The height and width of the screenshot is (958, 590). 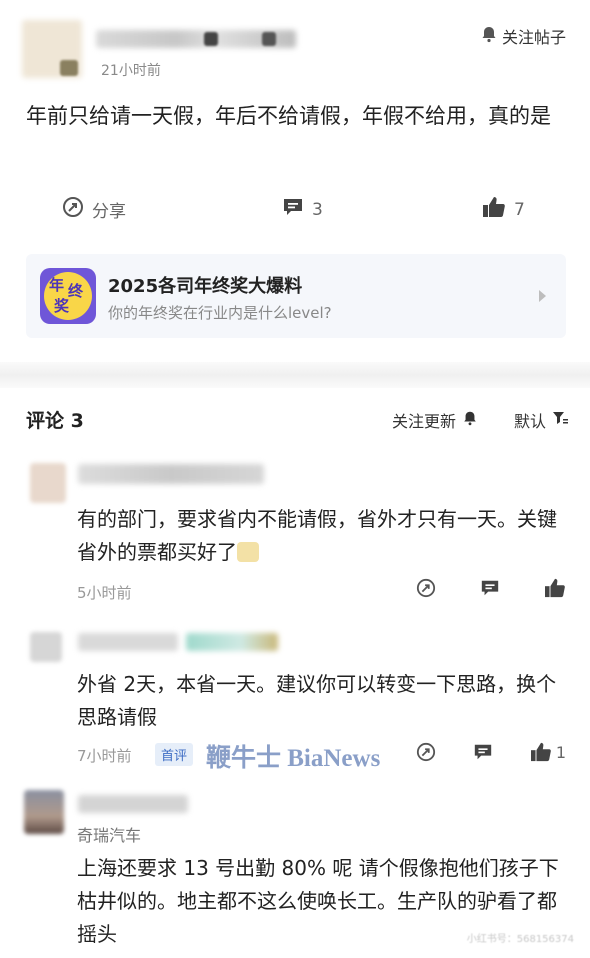 What do you see at coordinates (104, 593) in the screenshot?
I see `comment-time: 5小时前` at bounding box center [104, 593].